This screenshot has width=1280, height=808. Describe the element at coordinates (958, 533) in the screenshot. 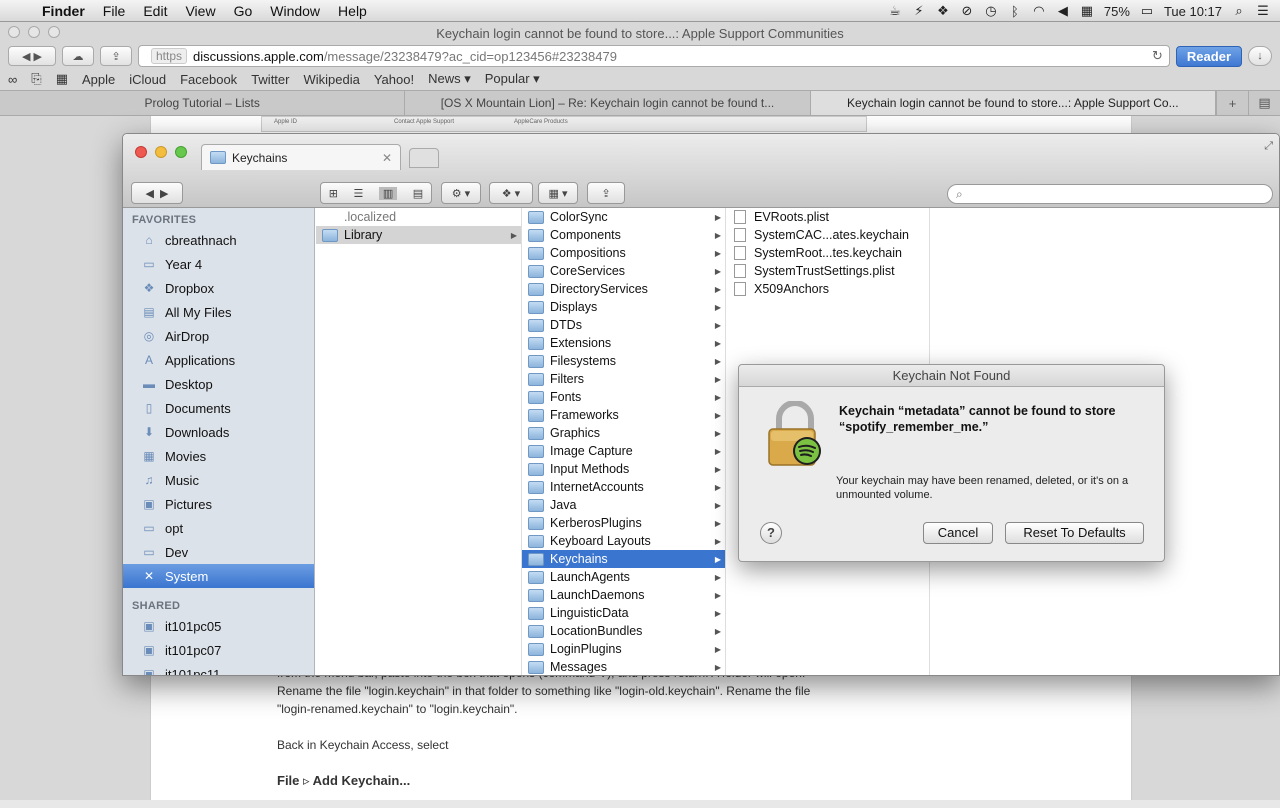

I see `cancel-button: Cancel` at that location.